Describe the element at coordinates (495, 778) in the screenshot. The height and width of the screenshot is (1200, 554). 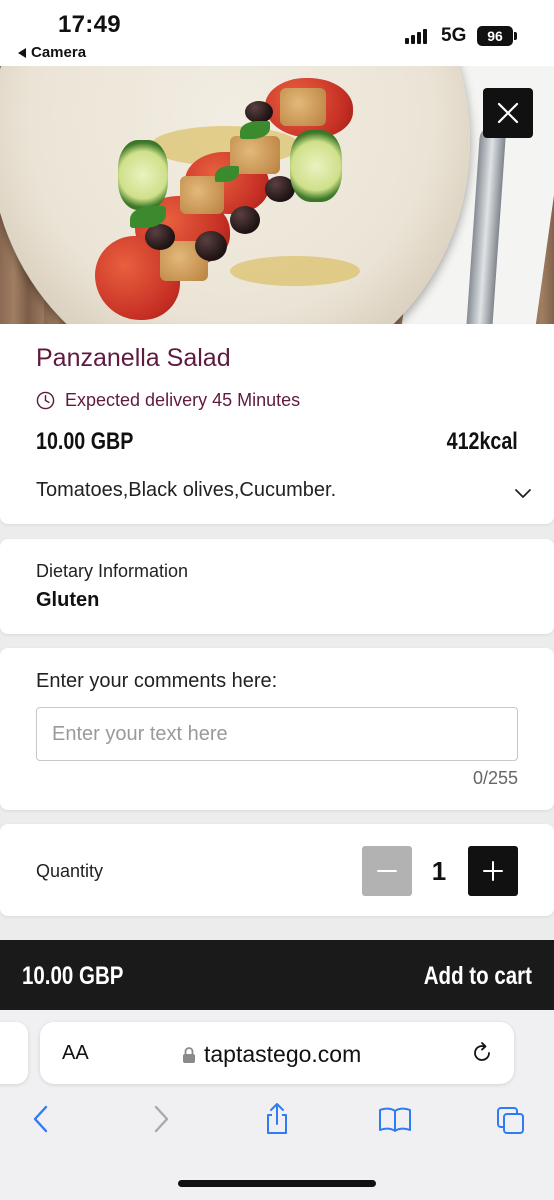
I see `character-counter: 0/255` at that location.